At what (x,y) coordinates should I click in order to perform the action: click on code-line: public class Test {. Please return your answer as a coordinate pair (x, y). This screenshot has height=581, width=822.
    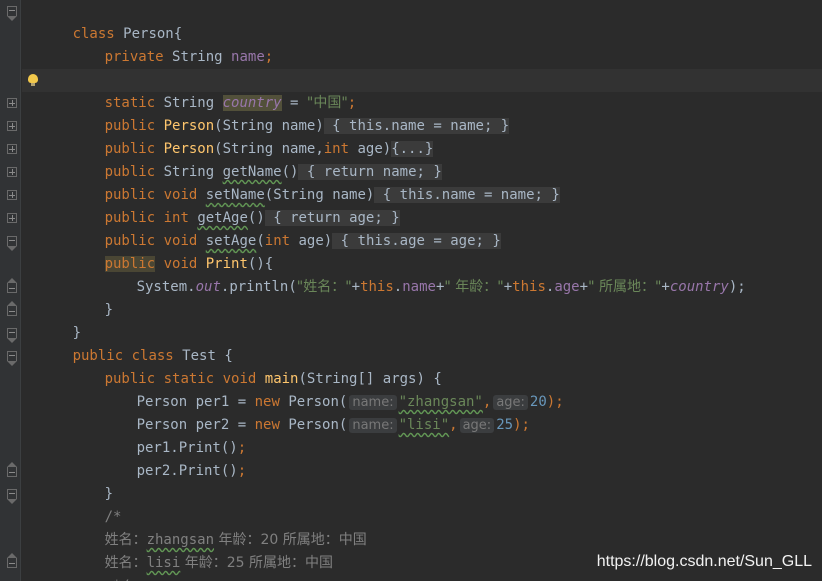
    Looking at the image, I should click on (422, 343).